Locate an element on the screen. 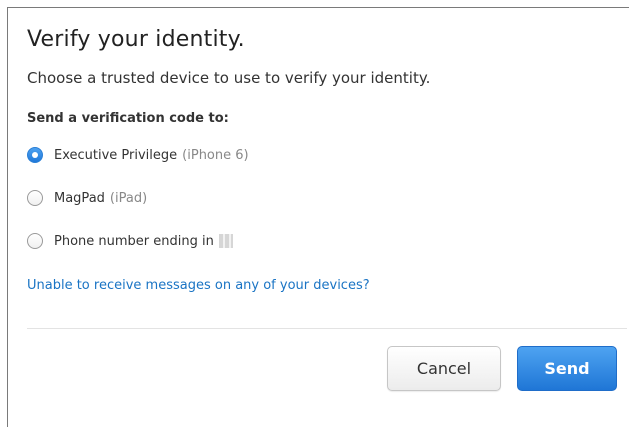 The height and width of the screenshot is (427, 629). device-option-ipad: MagPad (iPad) is located at coordinates (87, 198).